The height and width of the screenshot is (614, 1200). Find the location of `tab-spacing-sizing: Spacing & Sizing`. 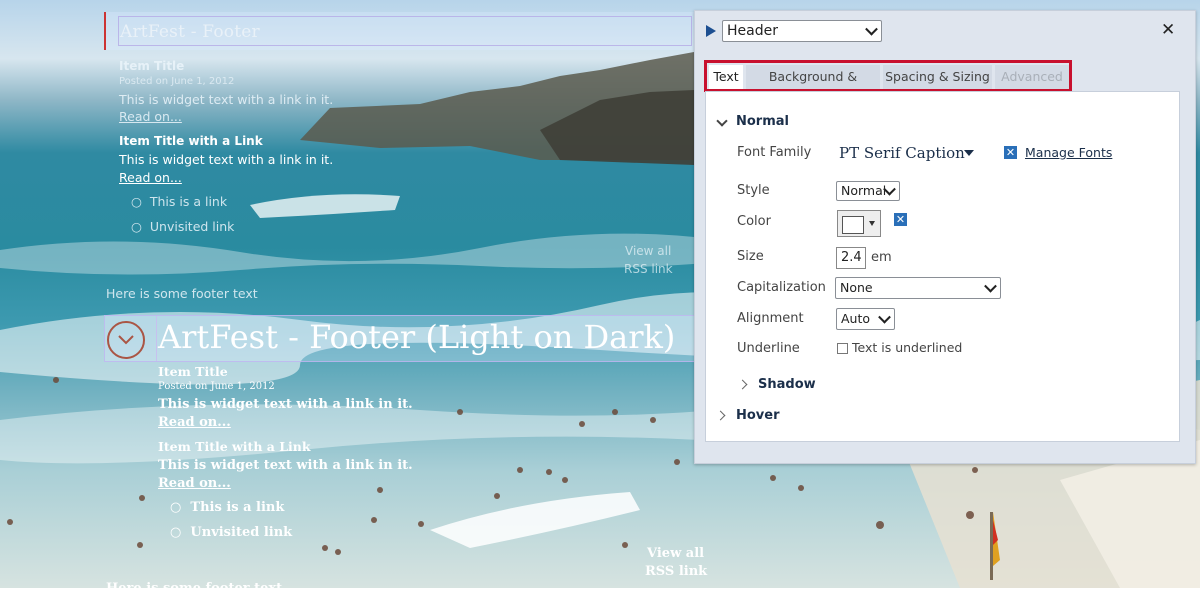

tab-spacing-sizing: Spacing & Sizing is located at coordinates (937, 77).